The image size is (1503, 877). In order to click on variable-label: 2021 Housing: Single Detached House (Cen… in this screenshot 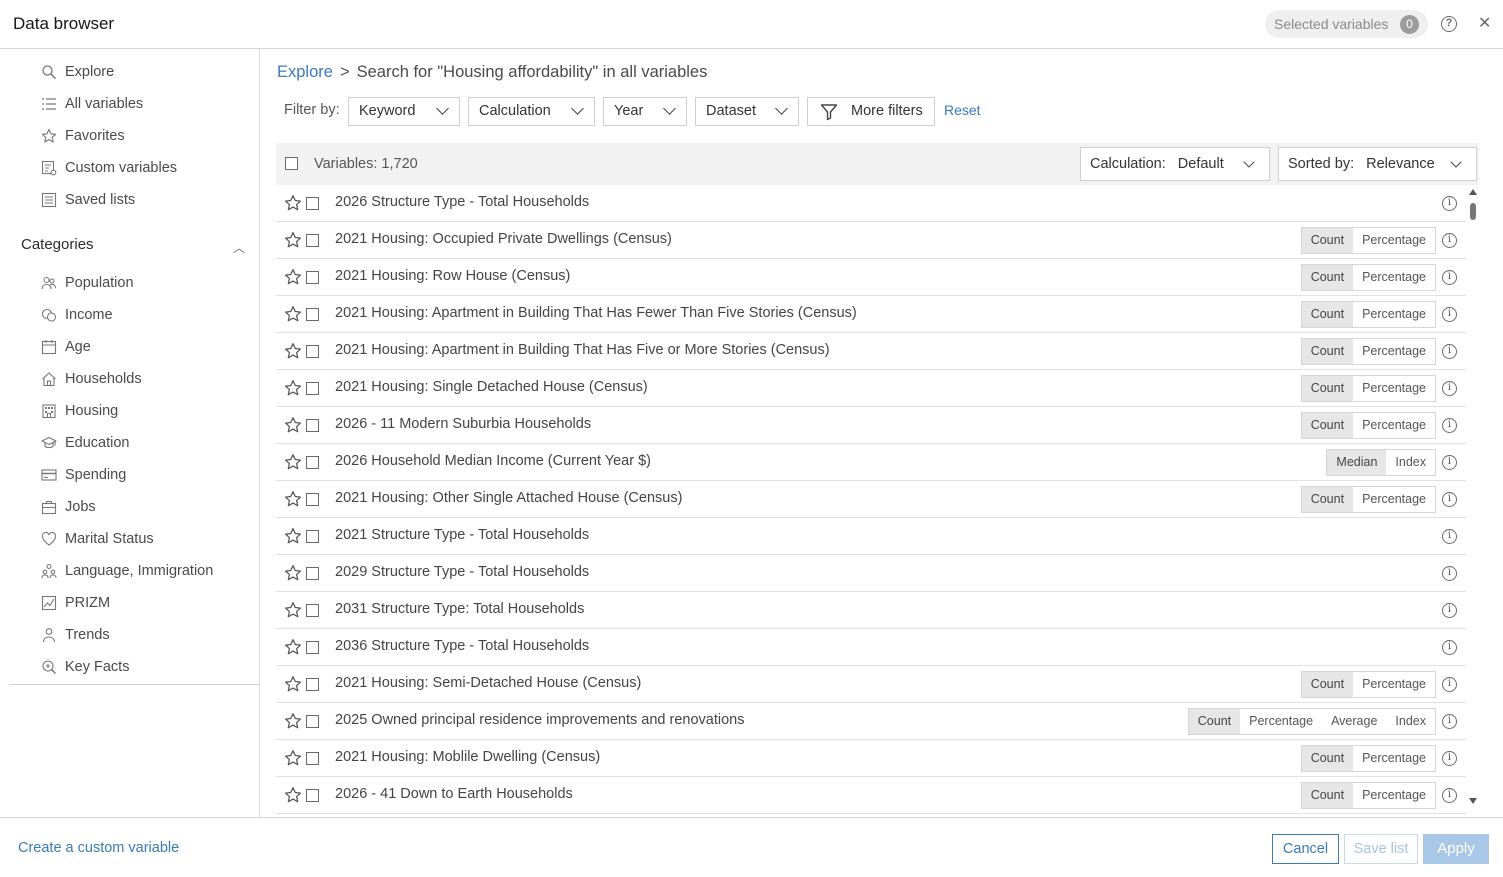, I will do `click(491, 387)`.